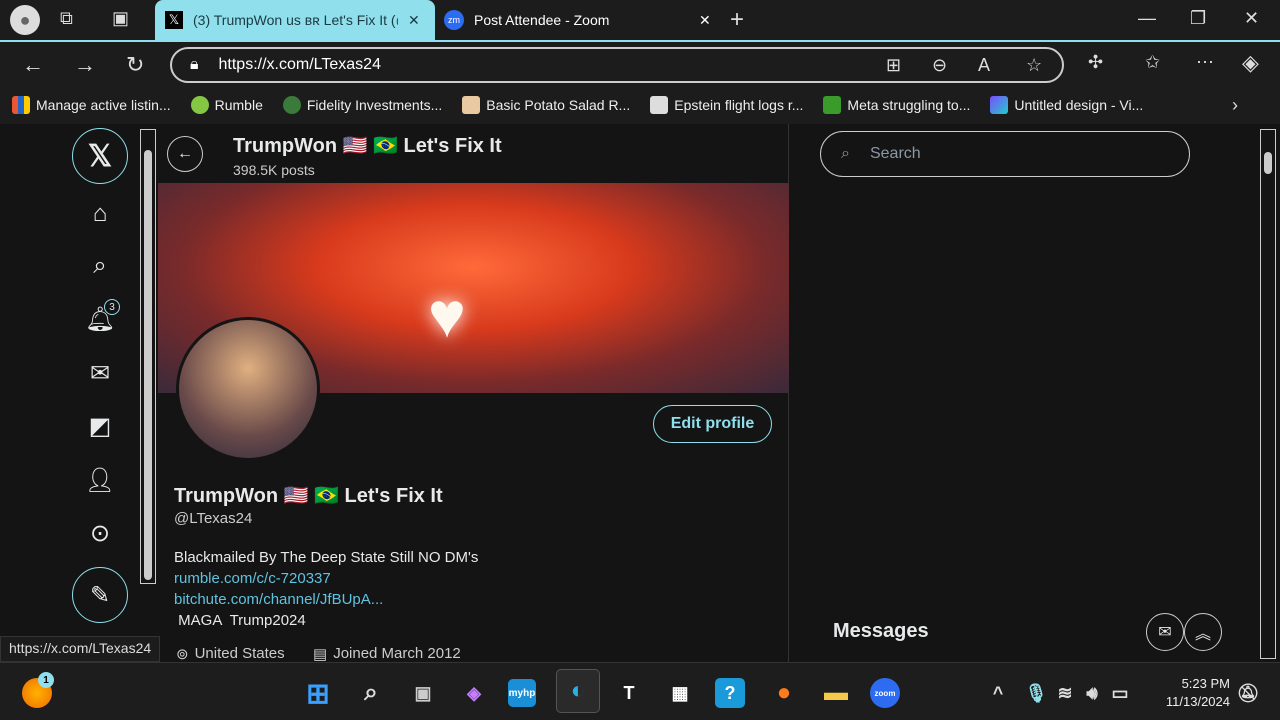  I want to click on home-icon: ⌂, so click(100, 214).